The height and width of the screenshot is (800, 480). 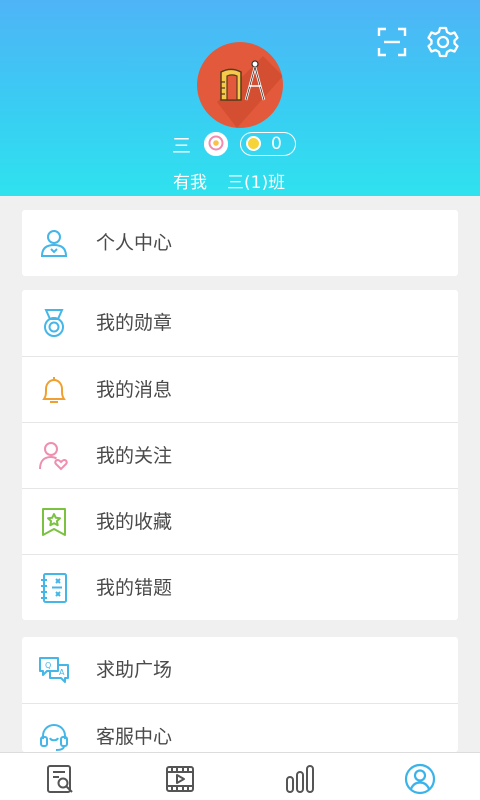 I want to click on profile-tab-icon, so click(x=420, y=779).